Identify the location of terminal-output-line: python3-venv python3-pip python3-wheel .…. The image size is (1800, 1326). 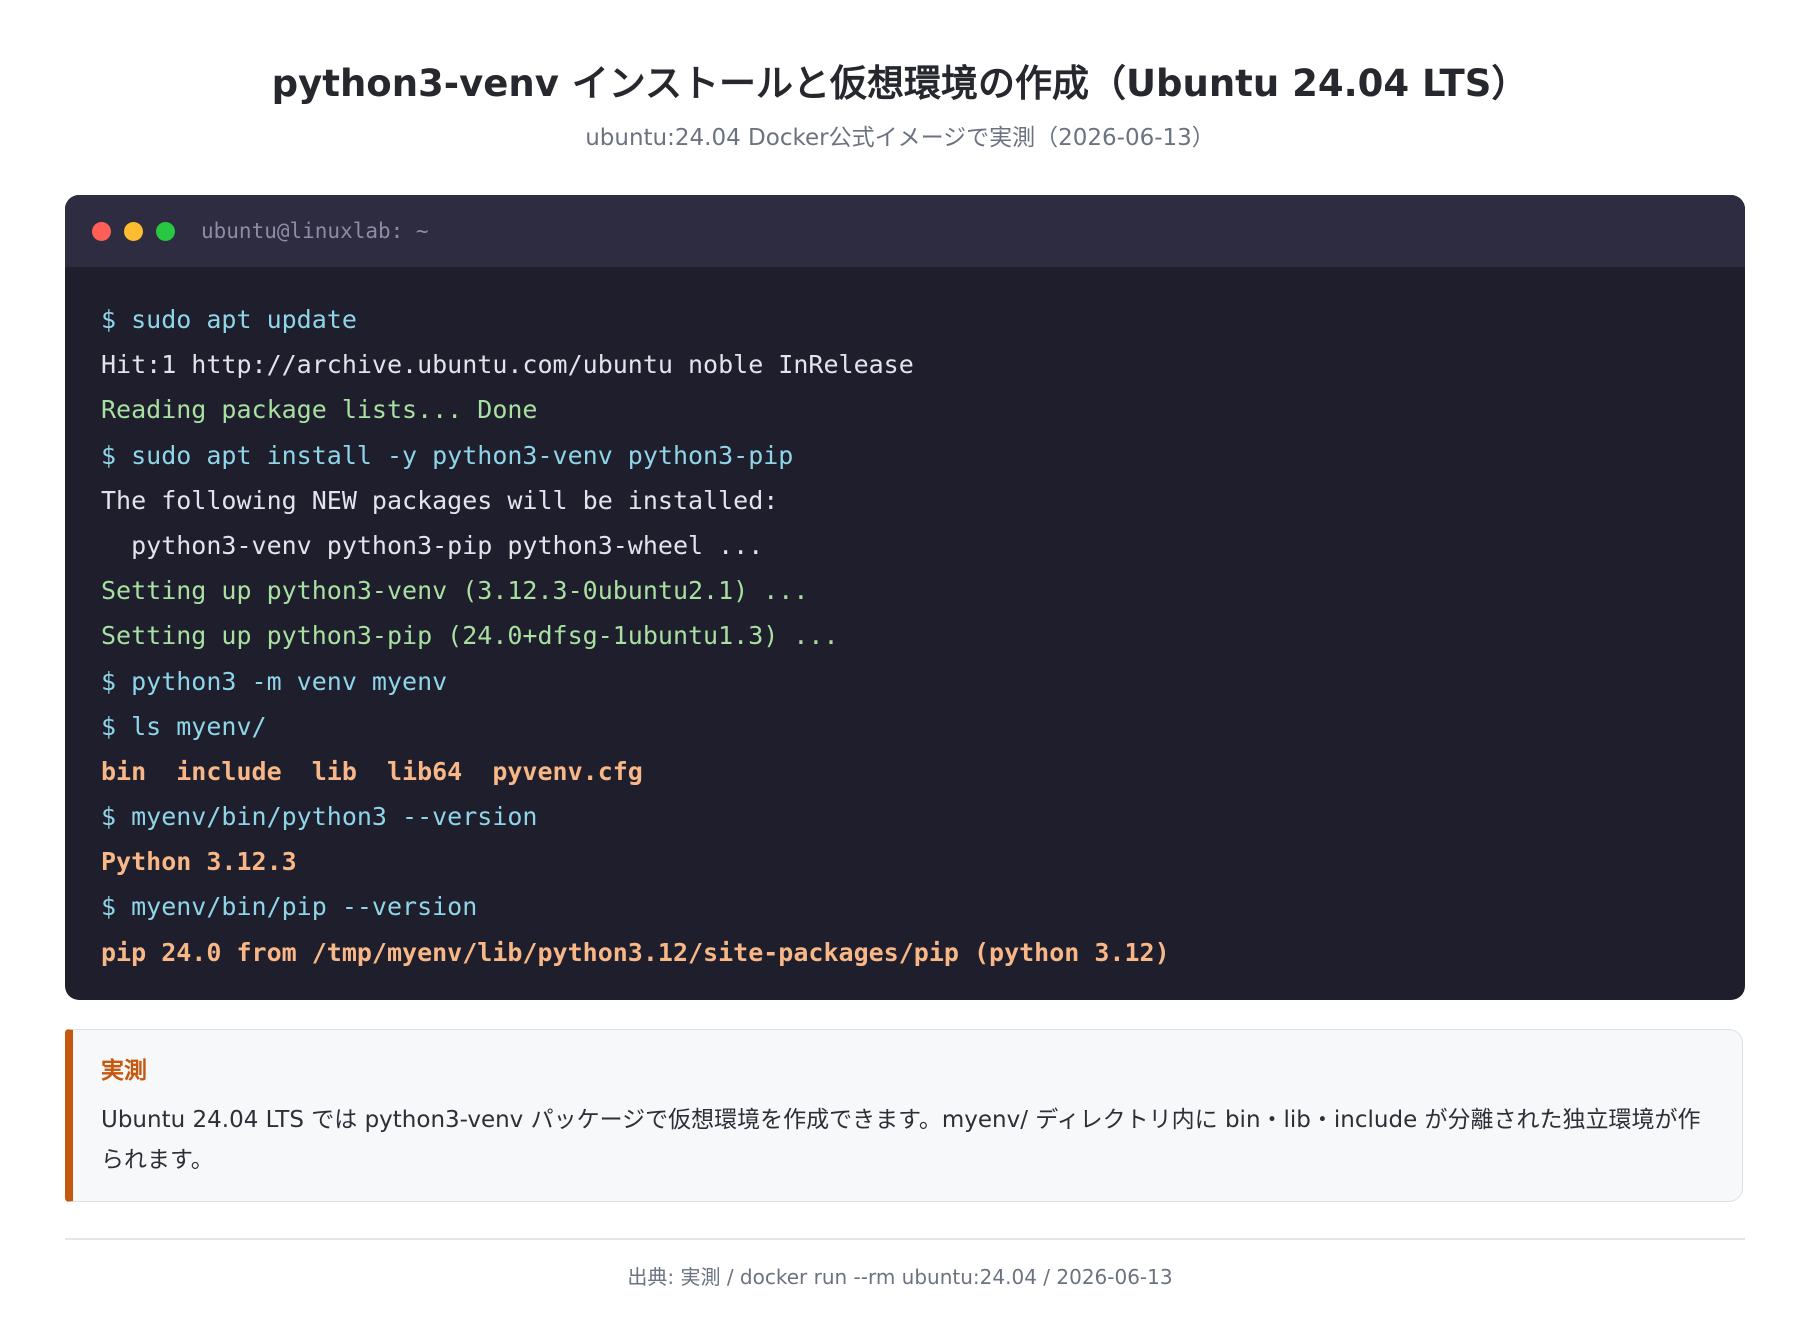
(432, 545).